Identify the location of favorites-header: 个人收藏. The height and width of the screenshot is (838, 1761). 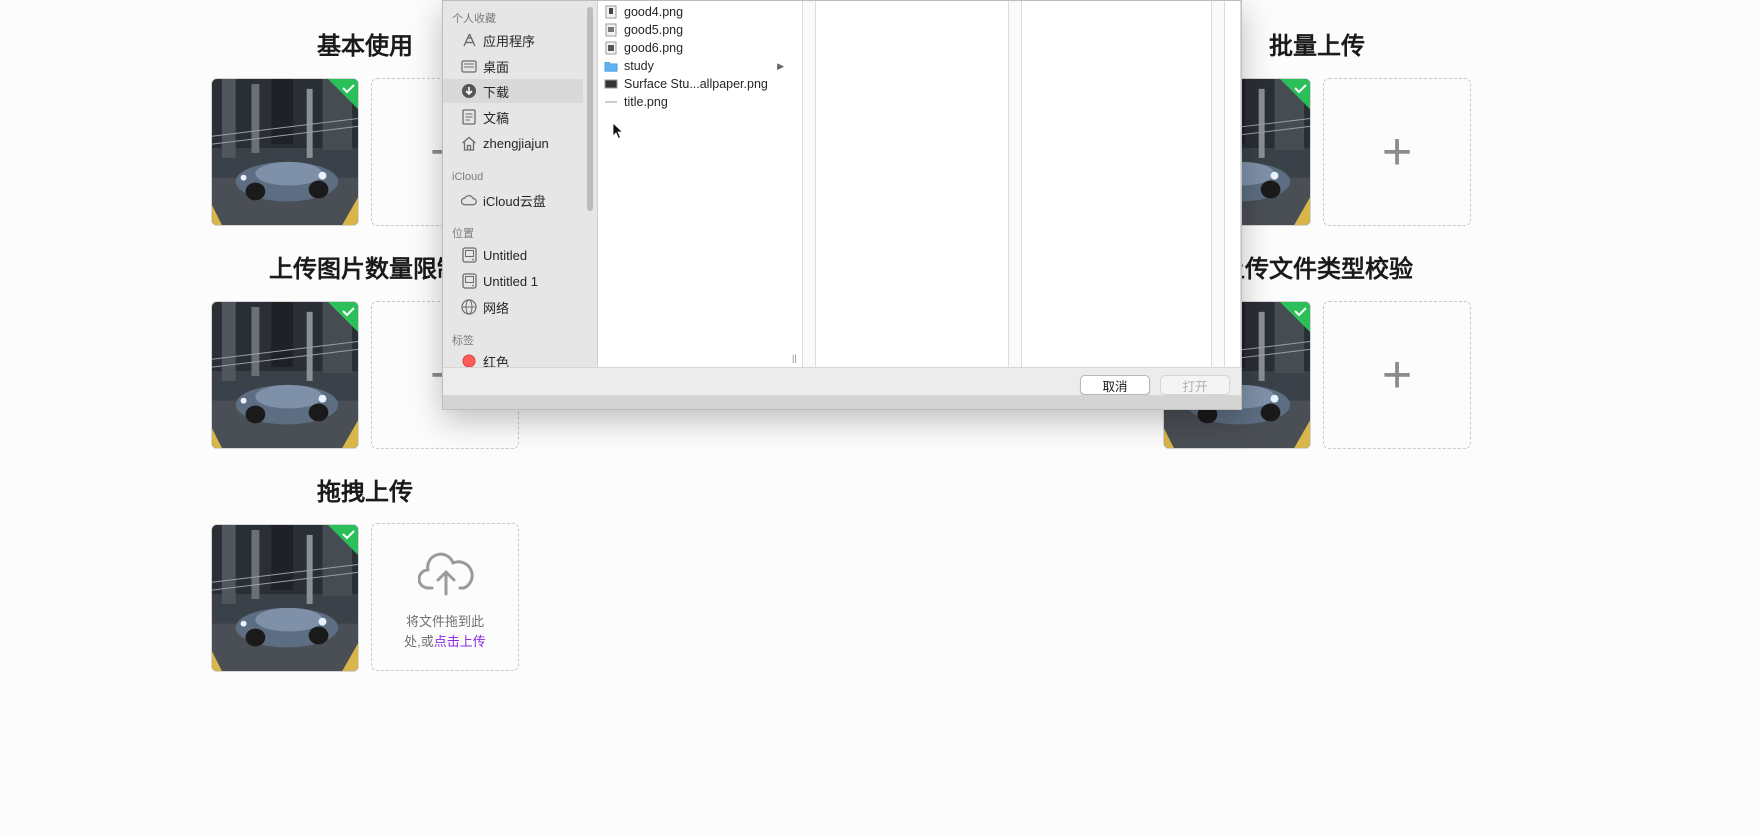
(474, 19).